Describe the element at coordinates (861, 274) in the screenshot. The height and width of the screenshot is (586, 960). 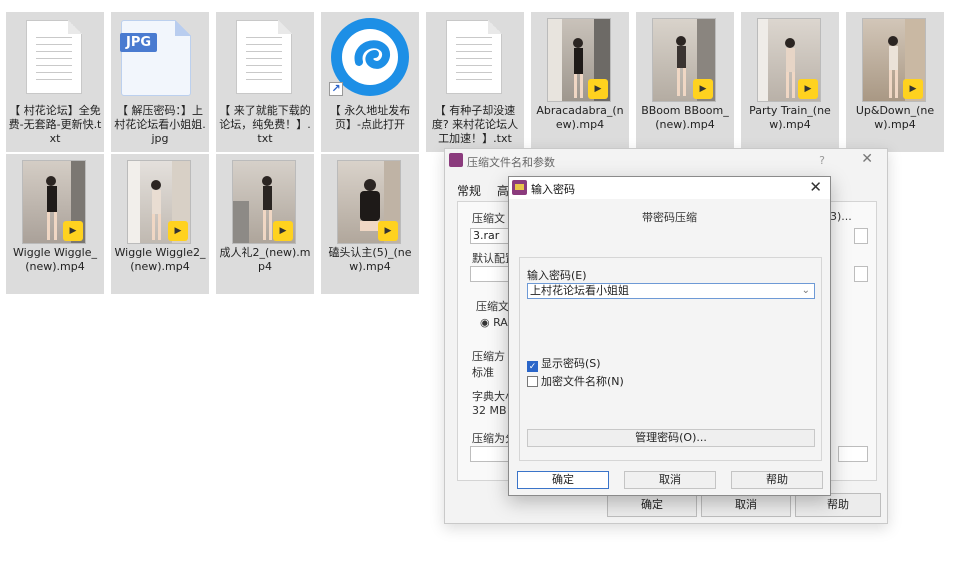
I see `profile-dropdown` at that location.